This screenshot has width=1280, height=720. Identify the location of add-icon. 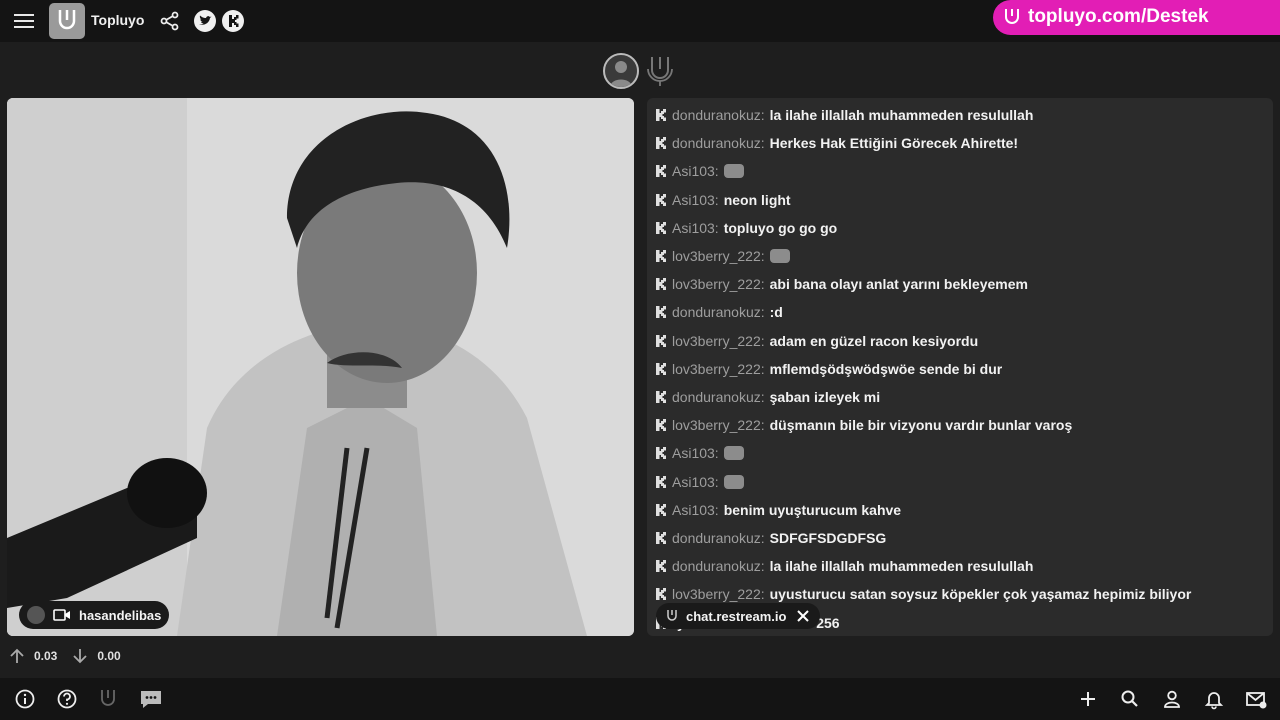
(1088, 699).